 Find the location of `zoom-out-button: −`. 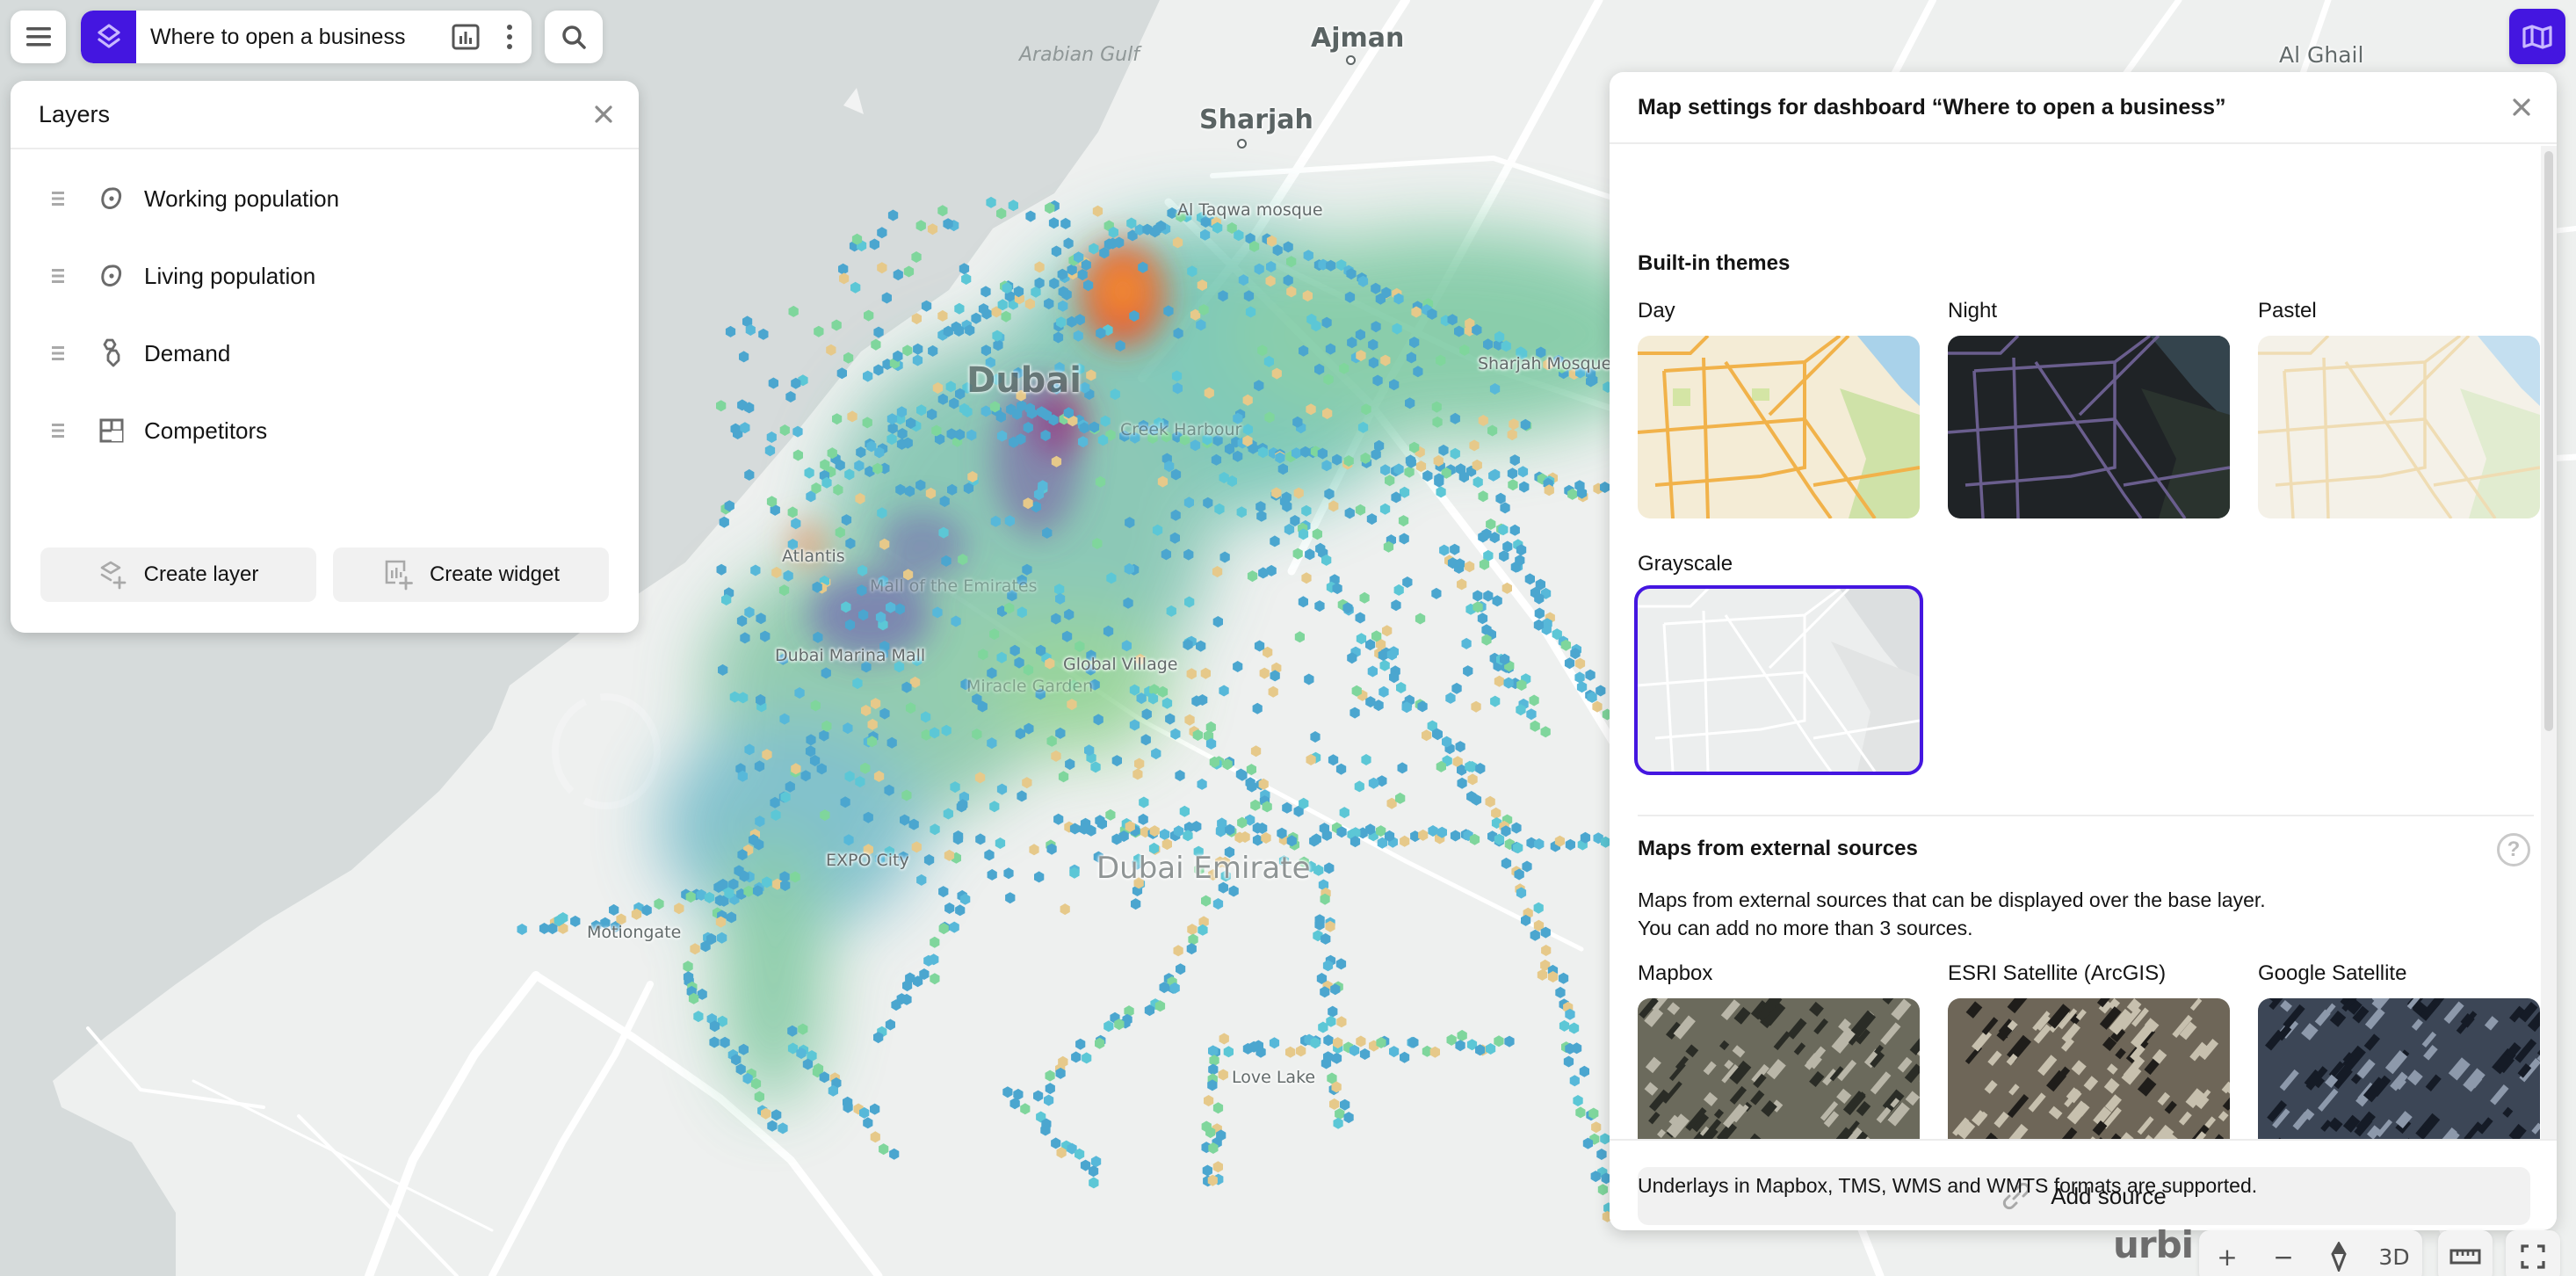

zoom-out-button: − is located at coordinates (2283, 1255).